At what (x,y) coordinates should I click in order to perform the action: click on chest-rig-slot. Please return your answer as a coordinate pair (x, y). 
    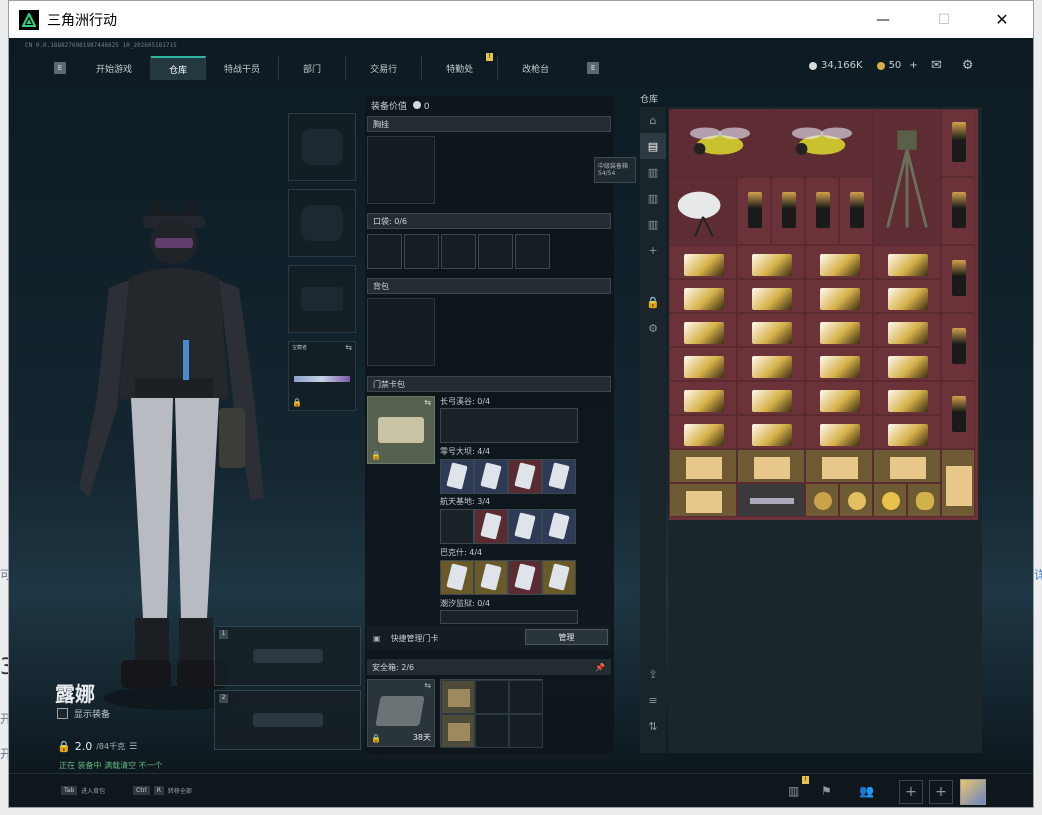
    Looking at the image, I should click on (401, 170).